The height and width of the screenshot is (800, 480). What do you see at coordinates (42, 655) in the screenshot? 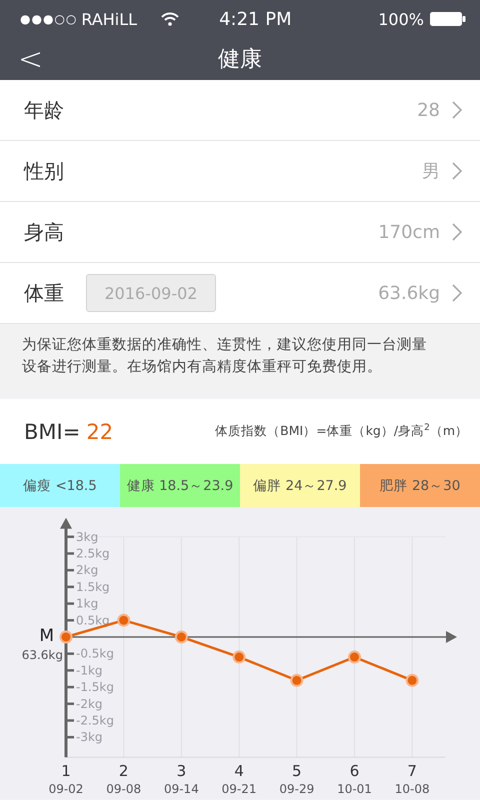
I see `baseline-value: 63.6kg` at bounding box center [42, 655].